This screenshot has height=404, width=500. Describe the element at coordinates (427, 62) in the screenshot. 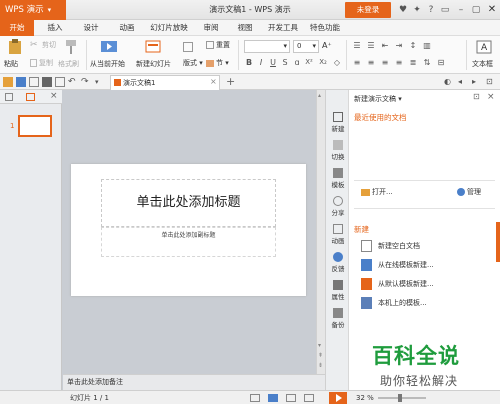

I see `text-direction-button: ⇅` at that location.